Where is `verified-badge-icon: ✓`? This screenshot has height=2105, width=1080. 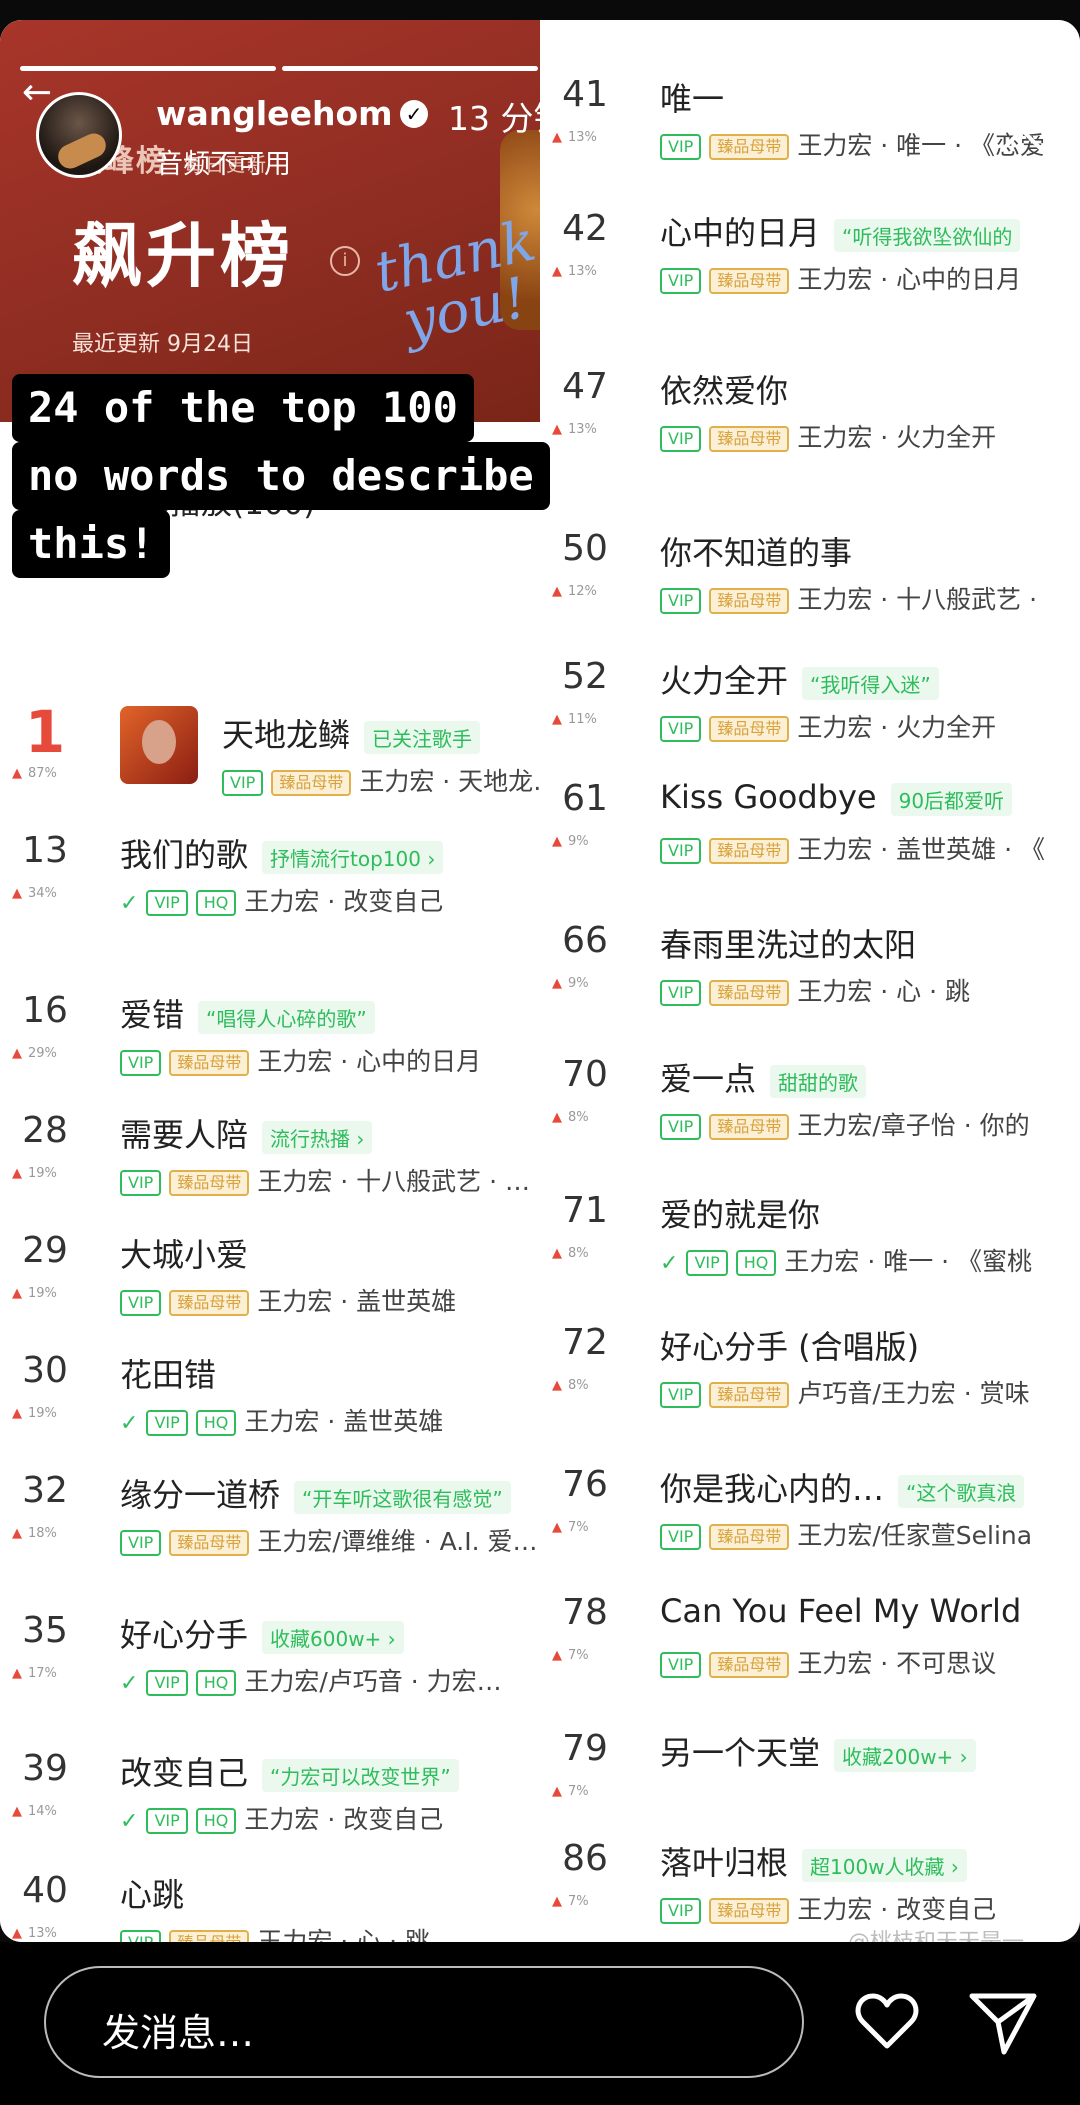 verified-badge-icon: ✓ is located at coordinates (414, 114).